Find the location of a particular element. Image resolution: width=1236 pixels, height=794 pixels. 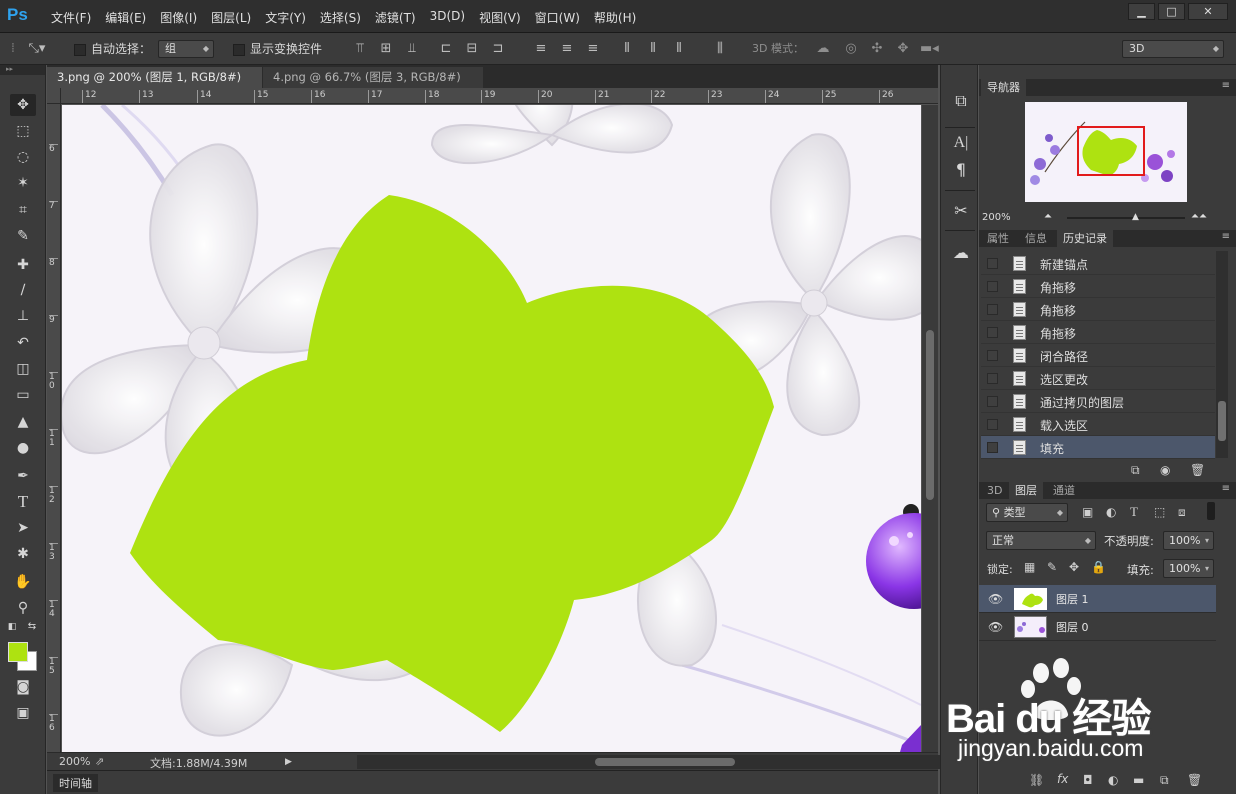

menu-3d: 3D(D) is located at coordinates (447, 17).